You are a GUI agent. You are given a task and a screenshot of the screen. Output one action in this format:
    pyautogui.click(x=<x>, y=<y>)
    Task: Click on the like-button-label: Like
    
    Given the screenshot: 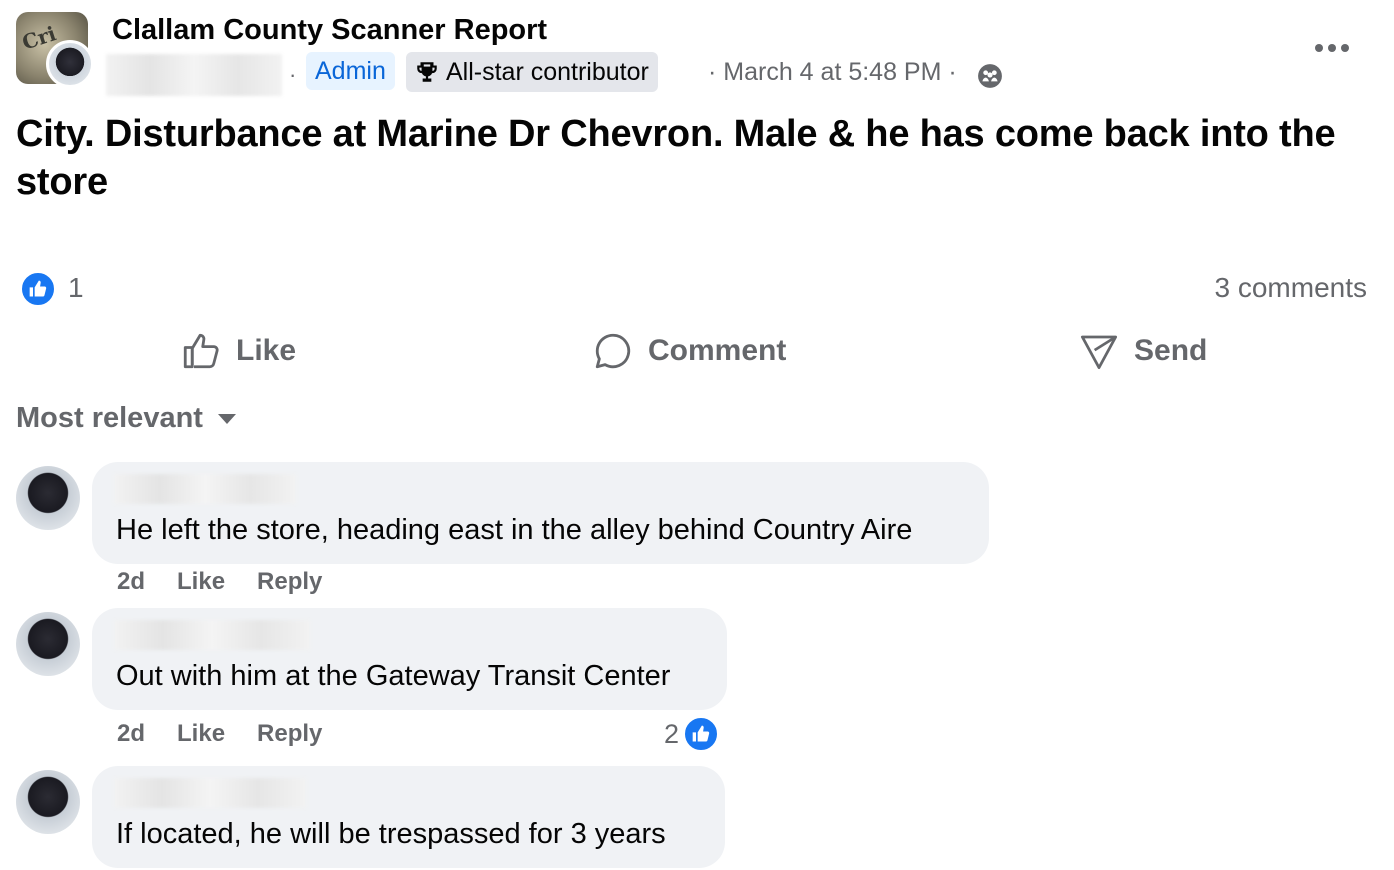 What is the action you would take?
    pyautogui.click(x=266, y=350)
    